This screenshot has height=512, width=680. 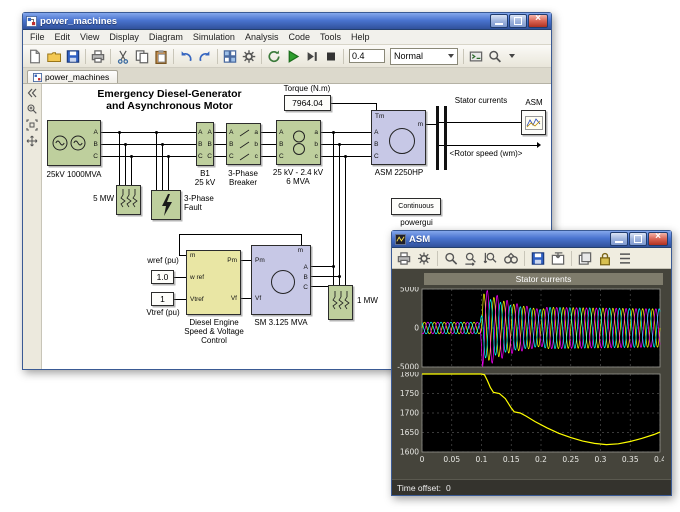 I want to click on menu-tools: Tools, so click(x=330, y=37).